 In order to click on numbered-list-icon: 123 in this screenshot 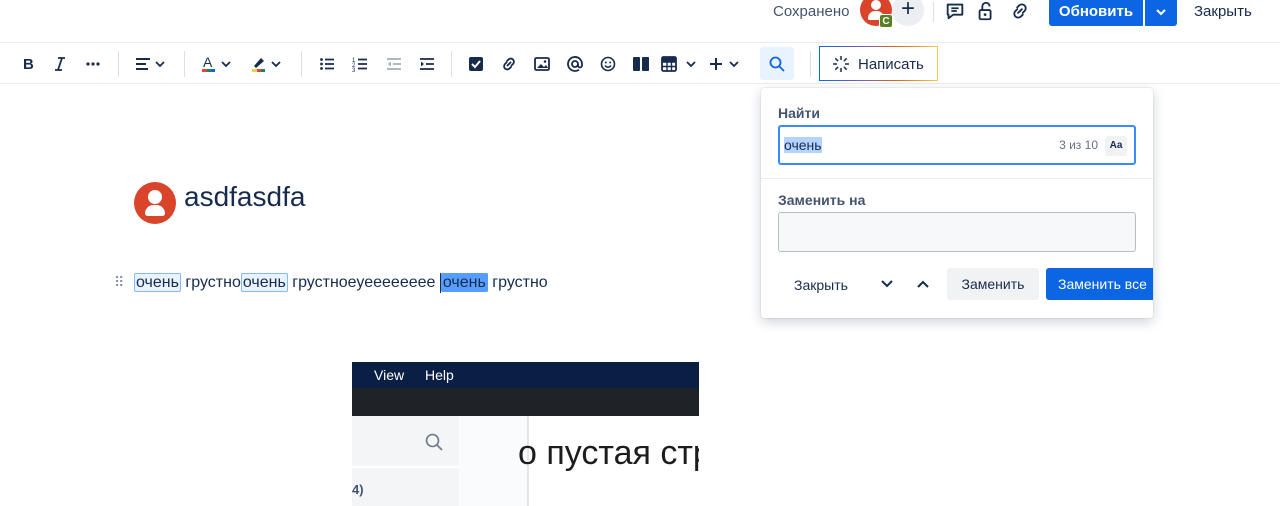, I will do `click(359, 65)`.